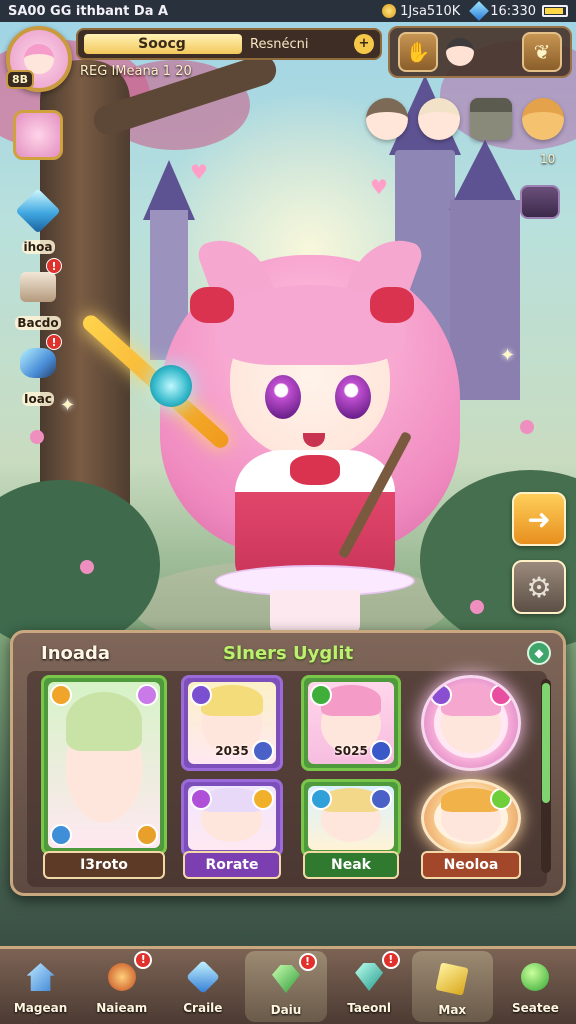 The width and height of the screenshot is (576, 1024). I want to click on side-button-ore: ! Ioac, so click(38, 370).